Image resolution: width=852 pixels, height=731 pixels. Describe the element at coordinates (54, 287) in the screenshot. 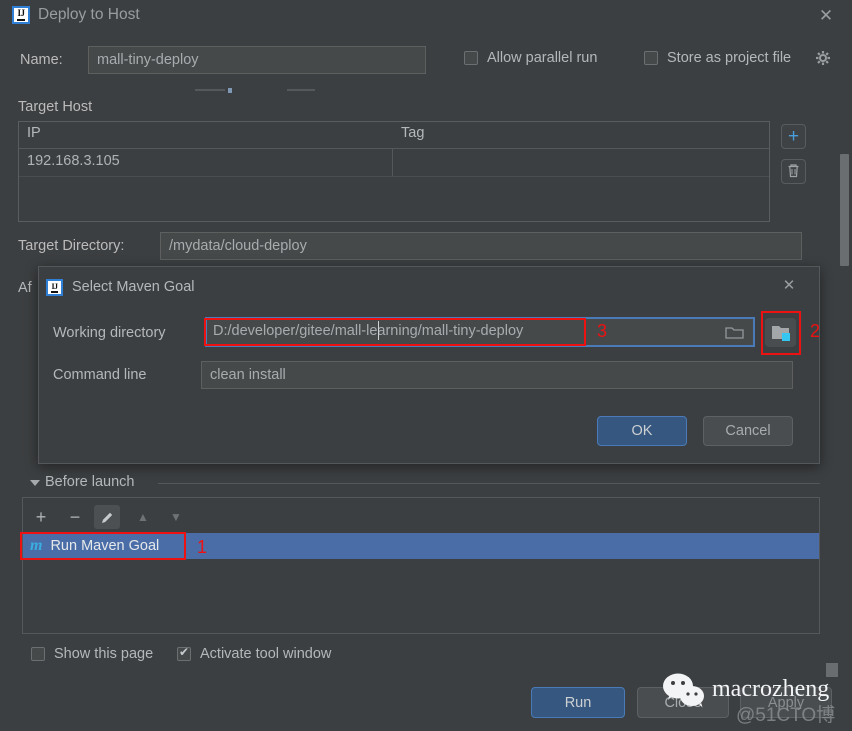

I see `intellij-idea-icon-inner: IJ` at that location.